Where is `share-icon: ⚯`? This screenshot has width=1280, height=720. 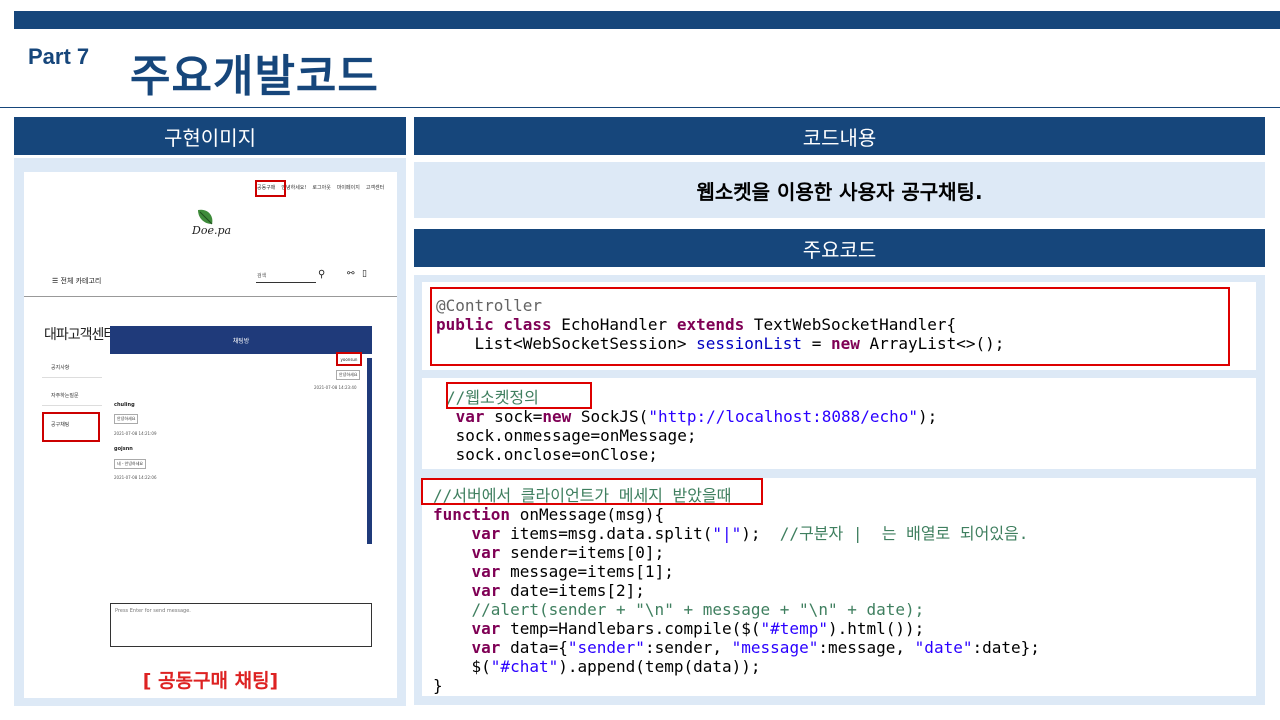 share-icon: ⚯ is located at coordinates (351, 274).